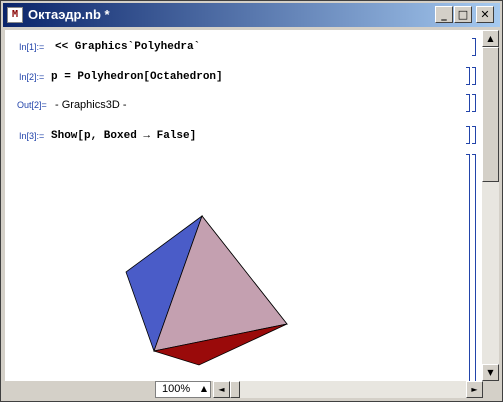 The height and width of the screenshot is (402, 503). What do you see at coordinates (204, 389) in the screenshot?
I see `zoom-menu-arrow-icon: ▲` at bounding box center [204, 389].